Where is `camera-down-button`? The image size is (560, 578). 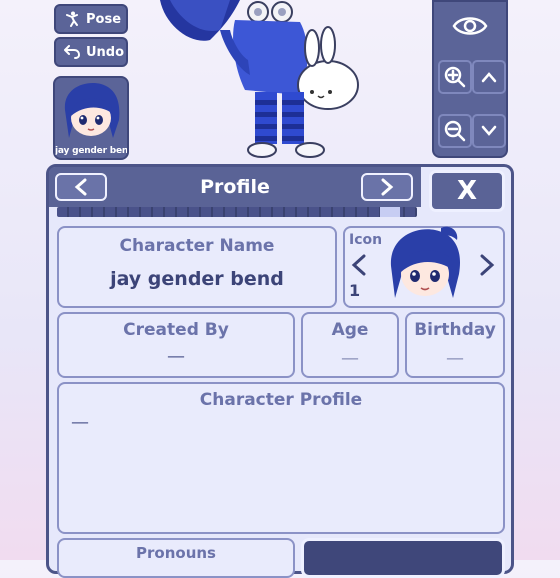
camera-down-button is located at coordinates (489, 131).